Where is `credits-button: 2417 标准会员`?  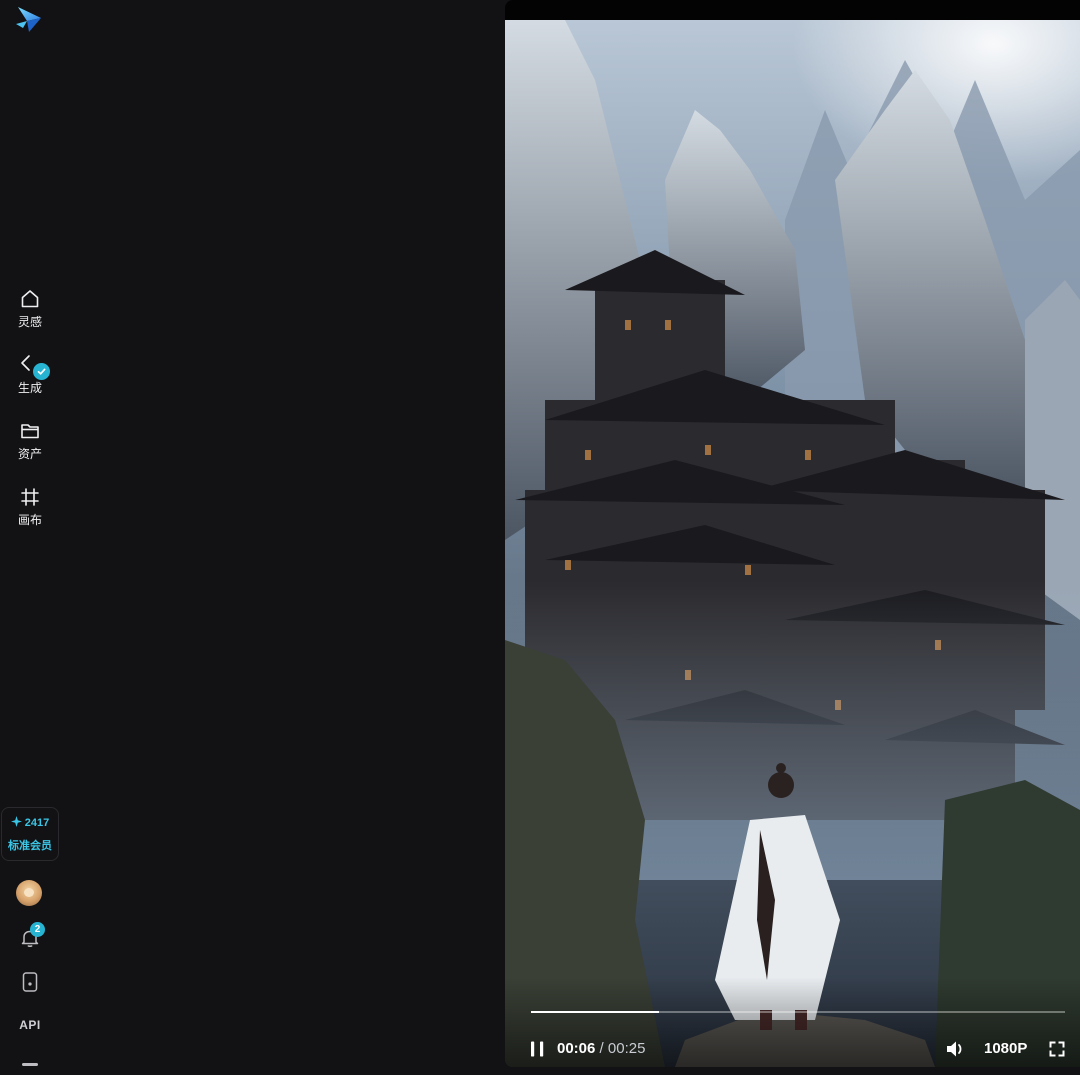
credits-button: 2417 标准会员 is located at coordinates (30, 834).